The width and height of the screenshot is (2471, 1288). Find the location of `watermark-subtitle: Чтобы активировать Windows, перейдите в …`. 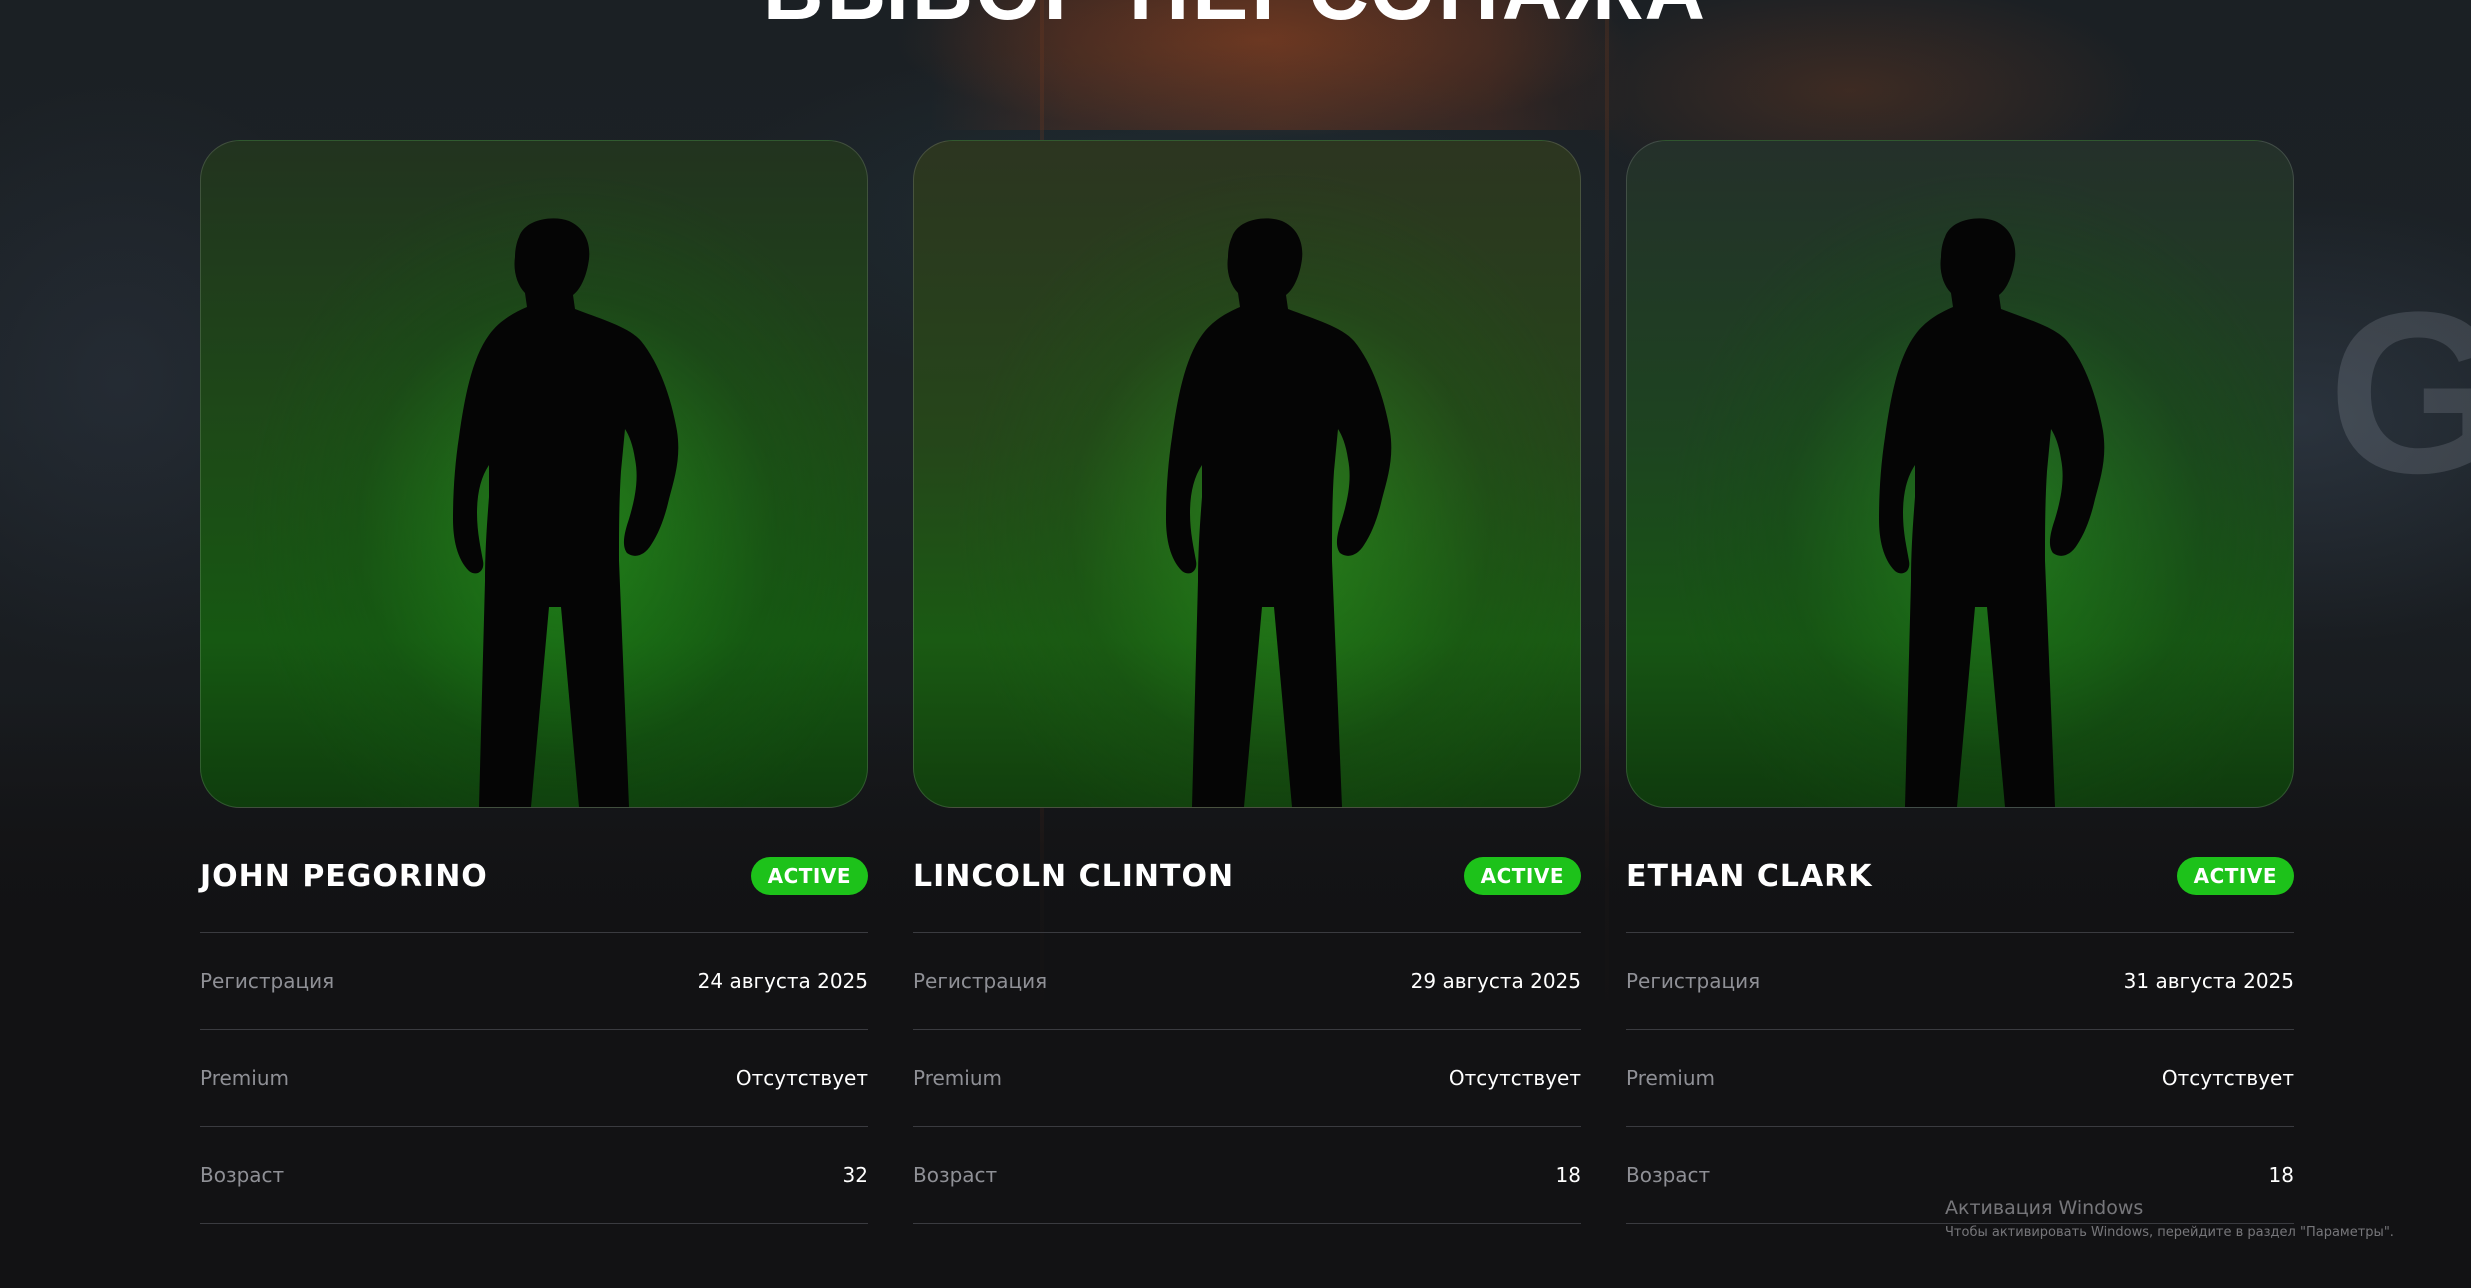

watermark-subtitle: Чтобы активировать Windows, перейдите в … is located at coordinates (2169, 1232).